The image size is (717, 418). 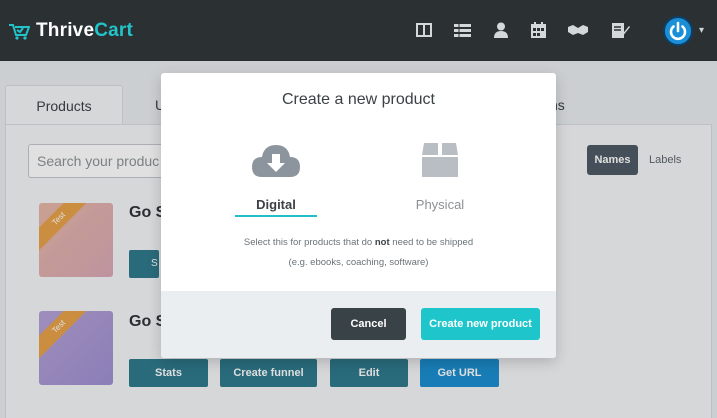 What do you see at coordinates (358, 30) in the screenshot?
I see `top-navigation-bar: ThriveCart ▾` at bounding box center [358, 30].